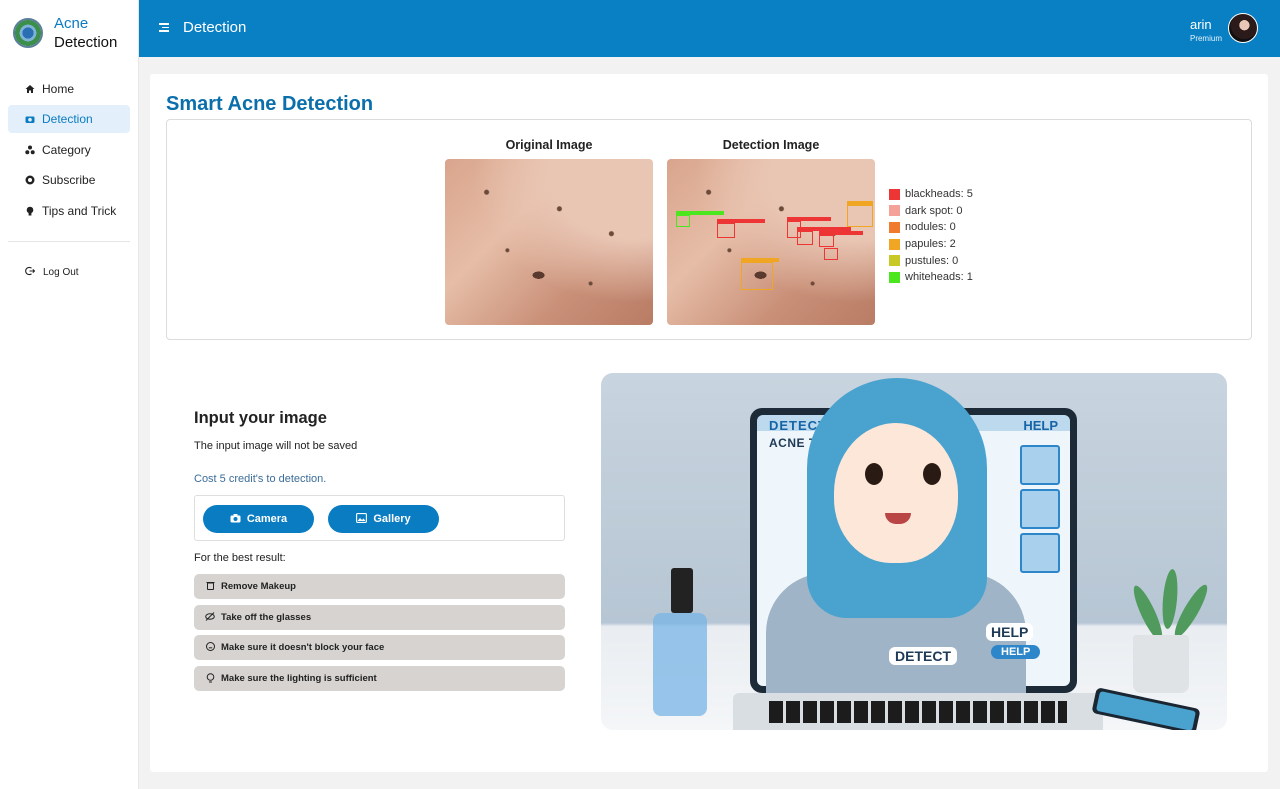 The height and width of the screenshot is (789, 1280). What do you see at coordinates (896, 493) in the screenshot?
I see `character-face` at bounding box center [896, 493].